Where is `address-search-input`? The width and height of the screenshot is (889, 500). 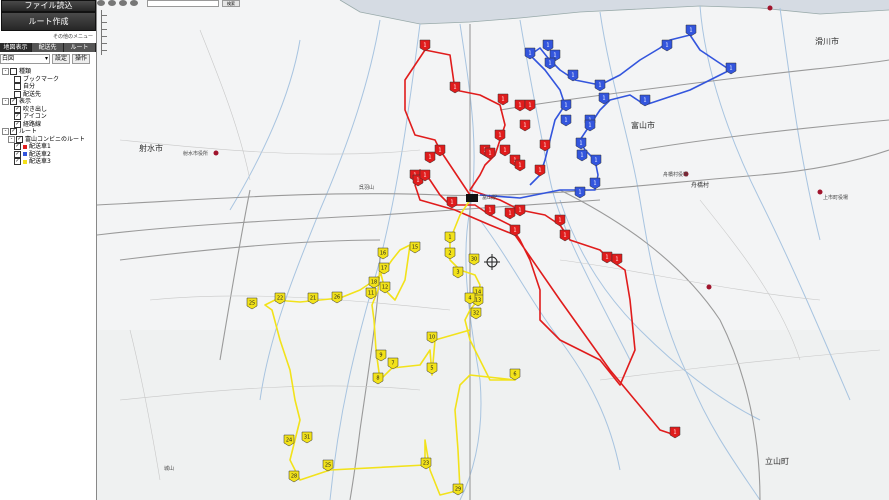 address-search-input is located at coordinates (183, 3).